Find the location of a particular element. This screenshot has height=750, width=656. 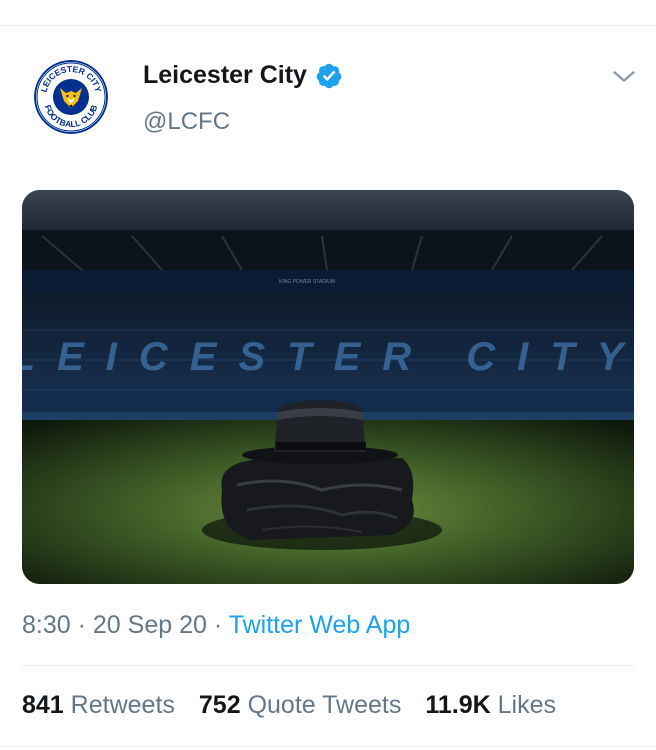

retweets-stat: 841 Retweets is located at coordinates (98, 705).